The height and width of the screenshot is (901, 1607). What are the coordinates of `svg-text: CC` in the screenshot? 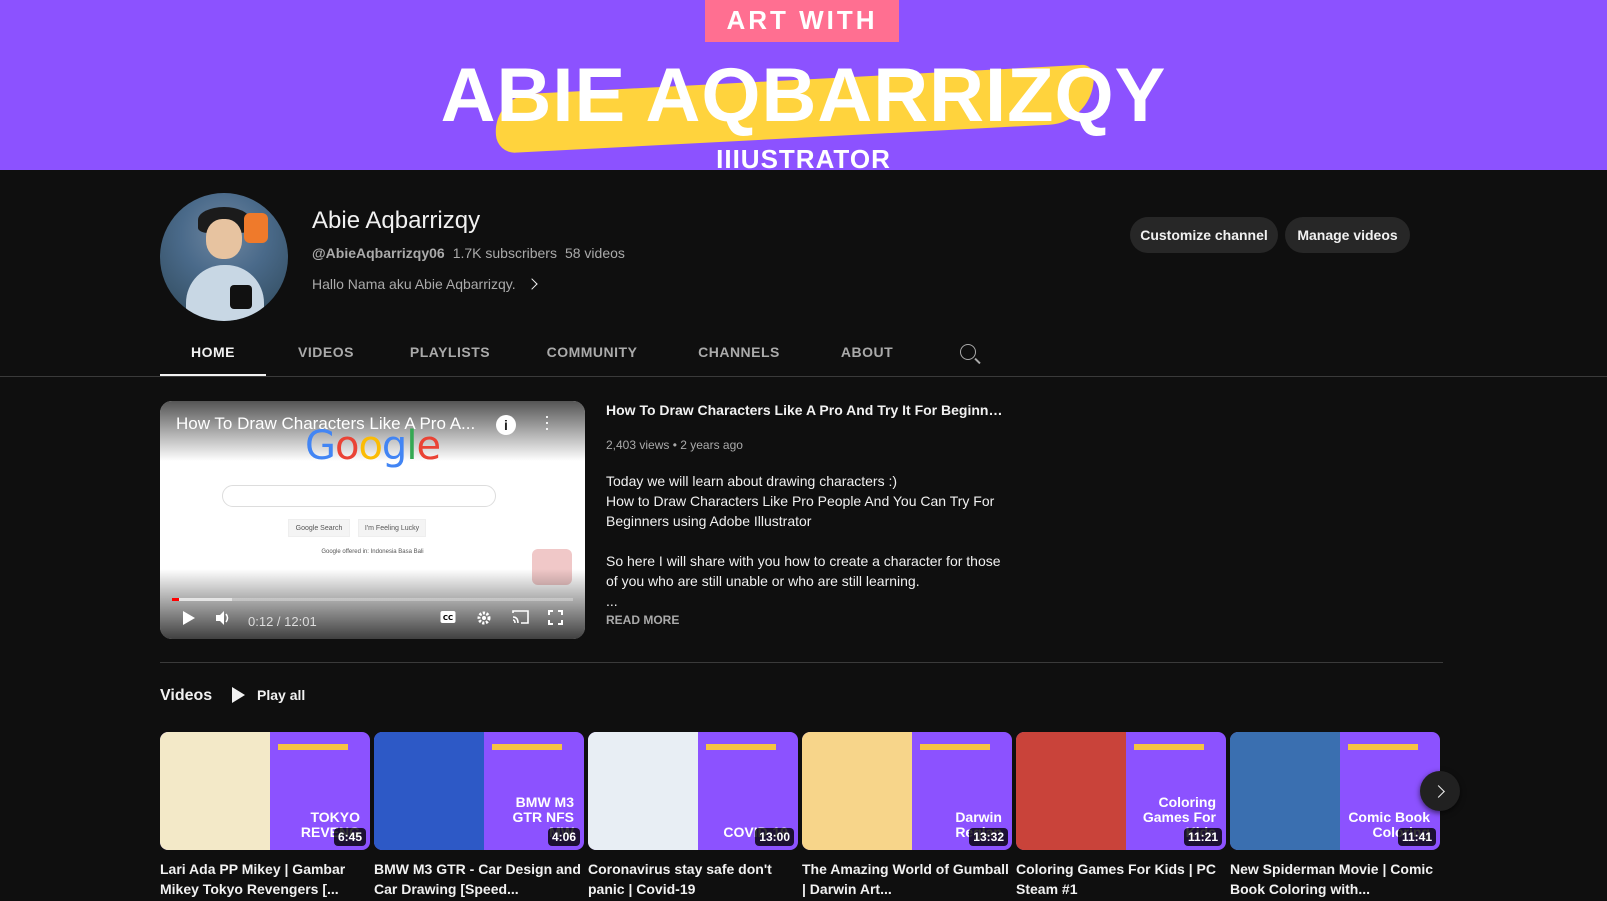 It's located at (448, 618).